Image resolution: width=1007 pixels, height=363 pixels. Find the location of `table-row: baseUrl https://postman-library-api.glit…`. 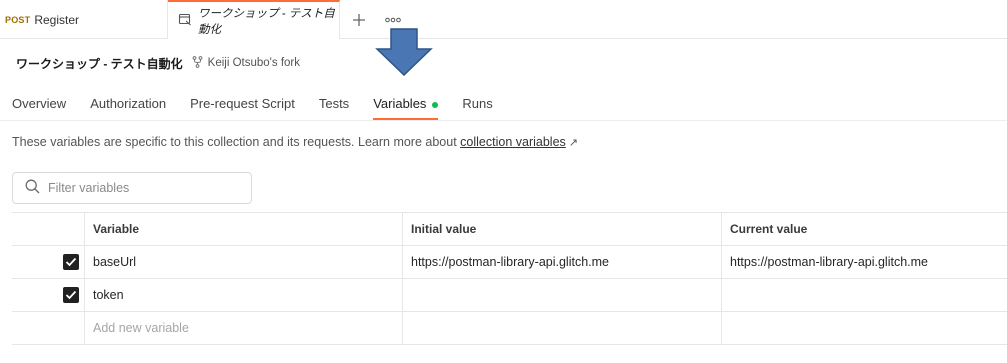

table-row: baseUrl https://postman-library-api.glit… is located at coordinates (509, 262).